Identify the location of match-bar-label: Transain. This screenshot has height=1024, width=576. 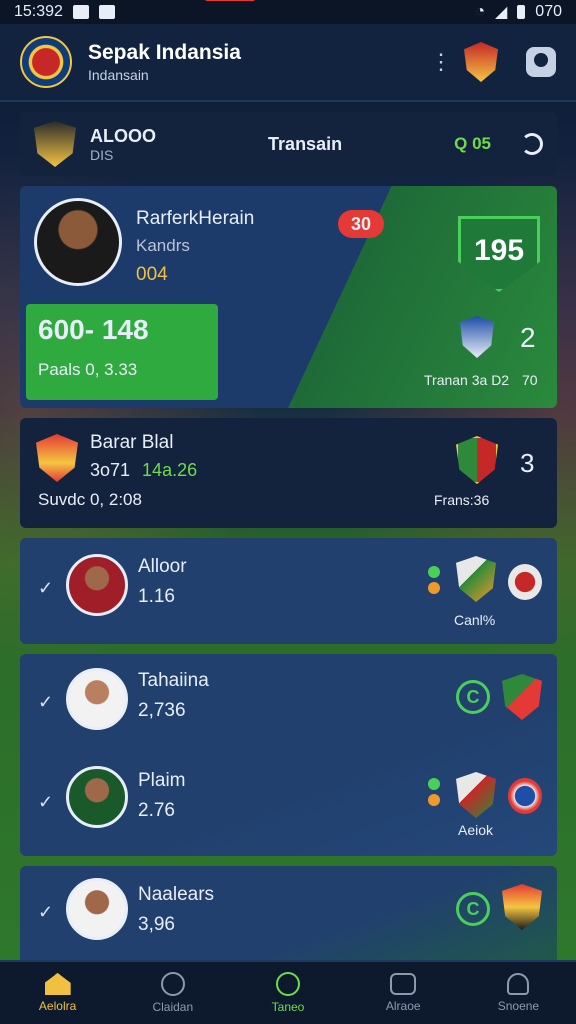
(305, 143).